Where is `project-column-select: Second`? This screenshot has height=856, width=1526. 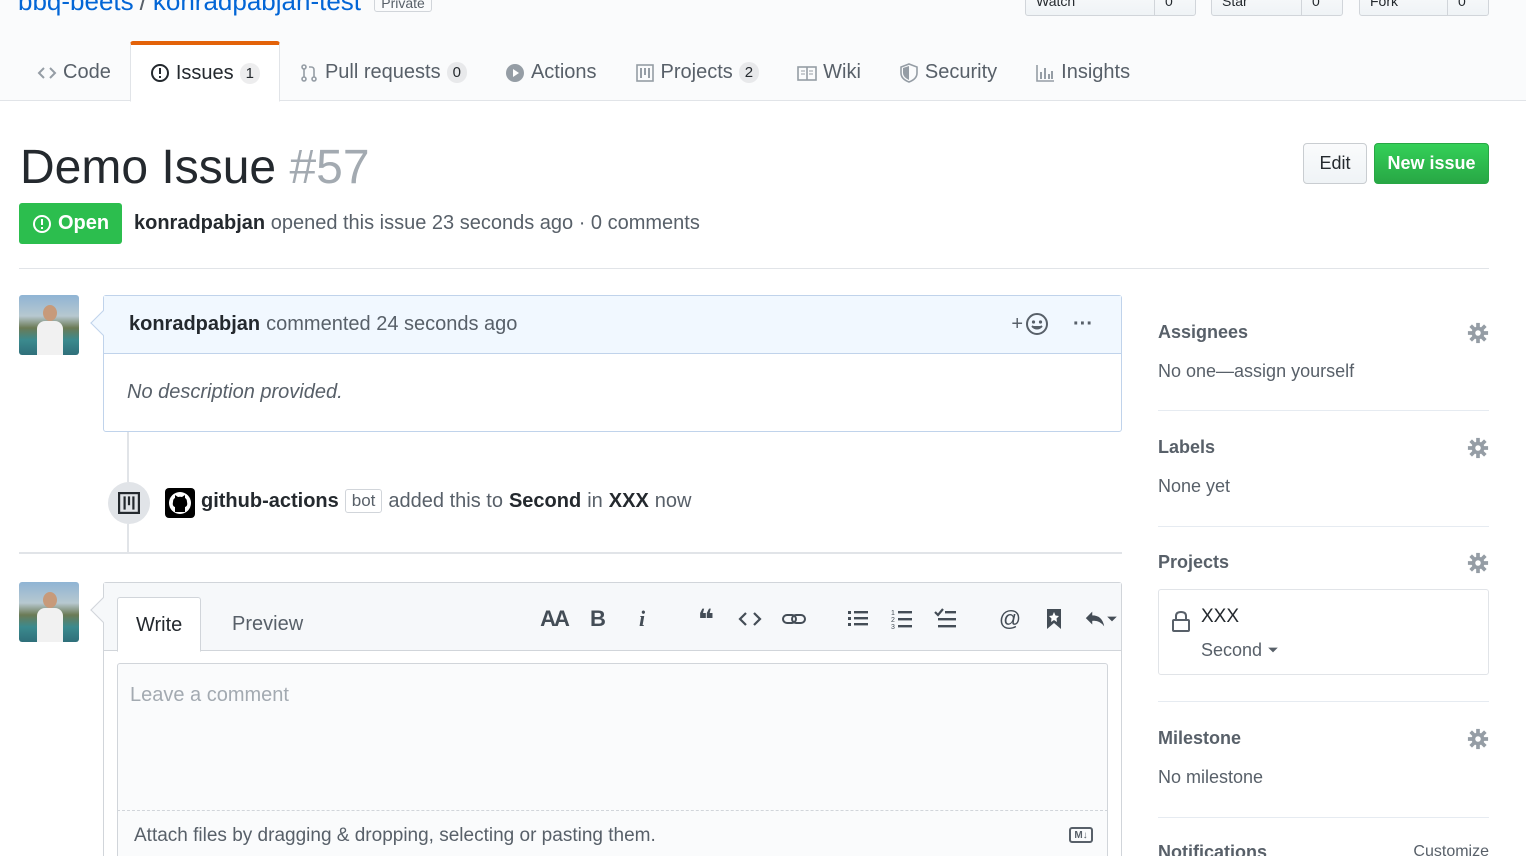
project-column-select: Second is located at coordinates (1240, 650).